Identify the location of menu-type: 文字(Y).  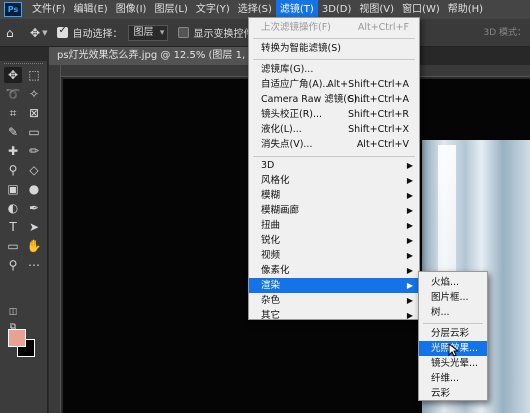
(213, 9).